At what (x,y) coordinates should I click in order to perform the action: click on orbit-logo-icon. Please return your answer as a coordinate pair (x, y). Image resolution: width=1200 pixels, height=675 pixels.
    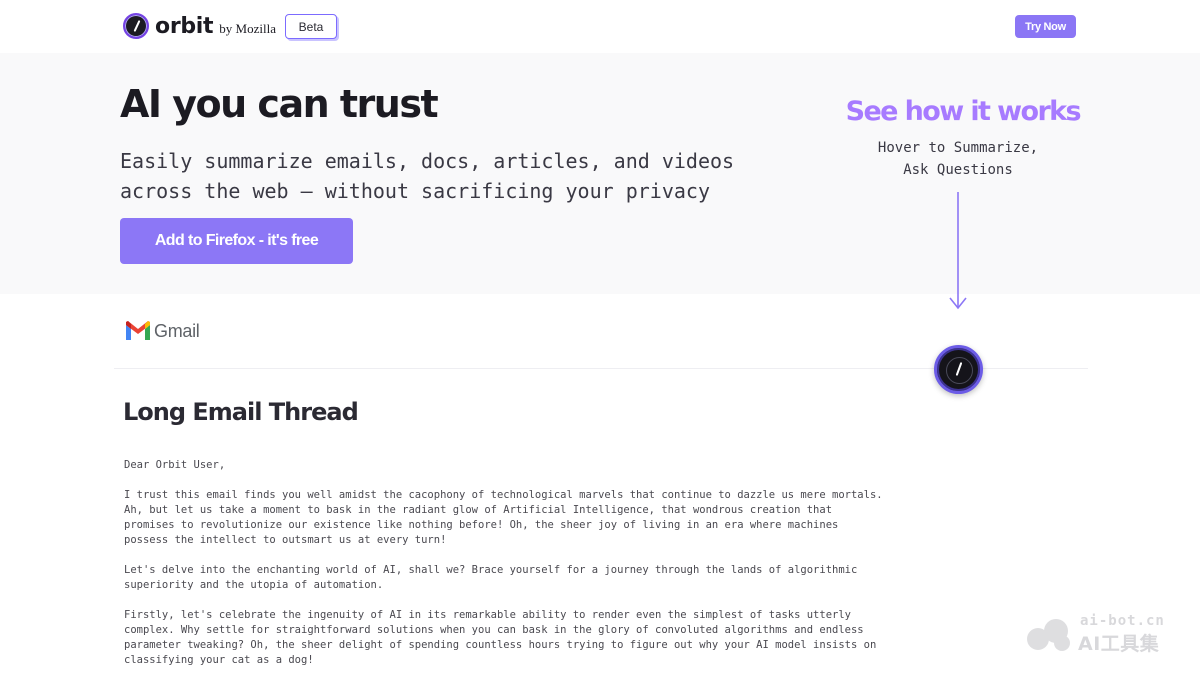
    Looking at the image, I should click on (136, 26).